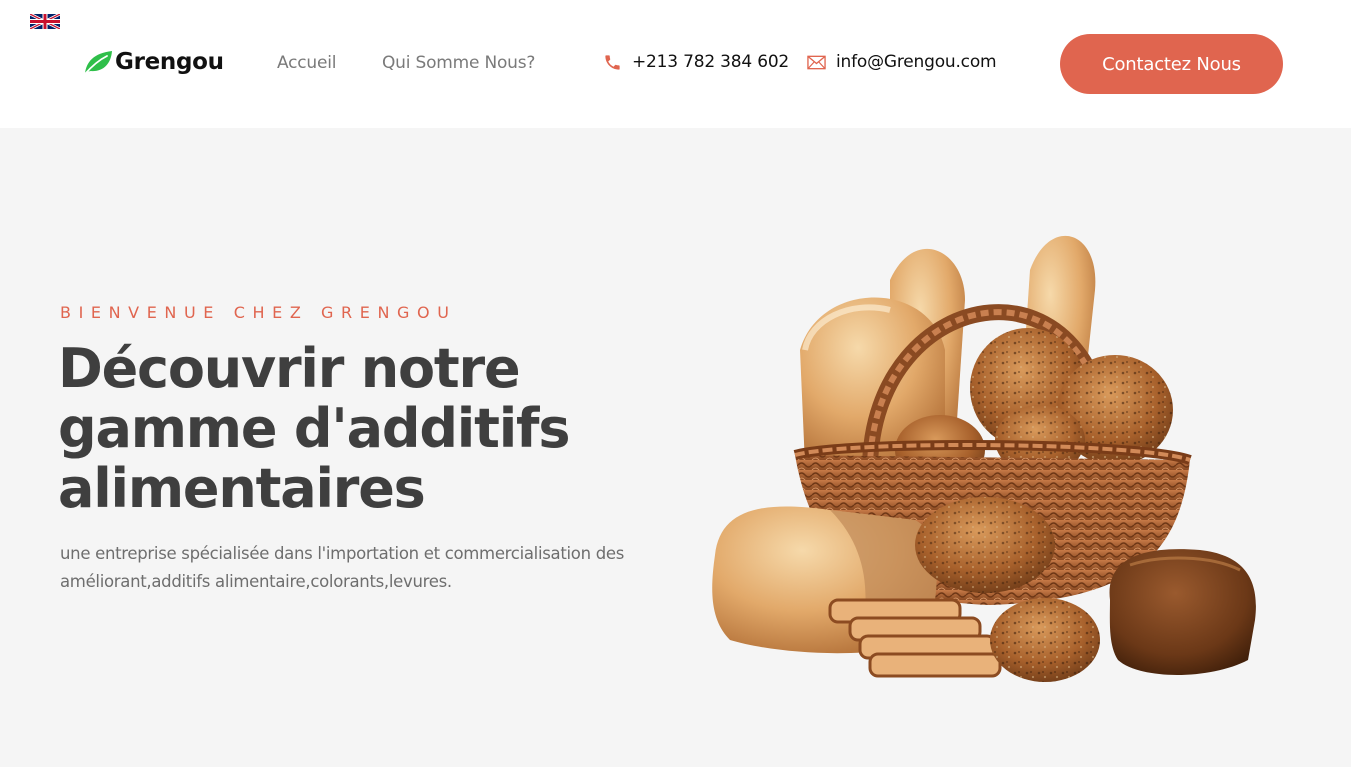 The image size is (1351, 767). I want to click on hero-eyebrow: BIENVENUE CHEZ GRENGOU, so click(258, 312).